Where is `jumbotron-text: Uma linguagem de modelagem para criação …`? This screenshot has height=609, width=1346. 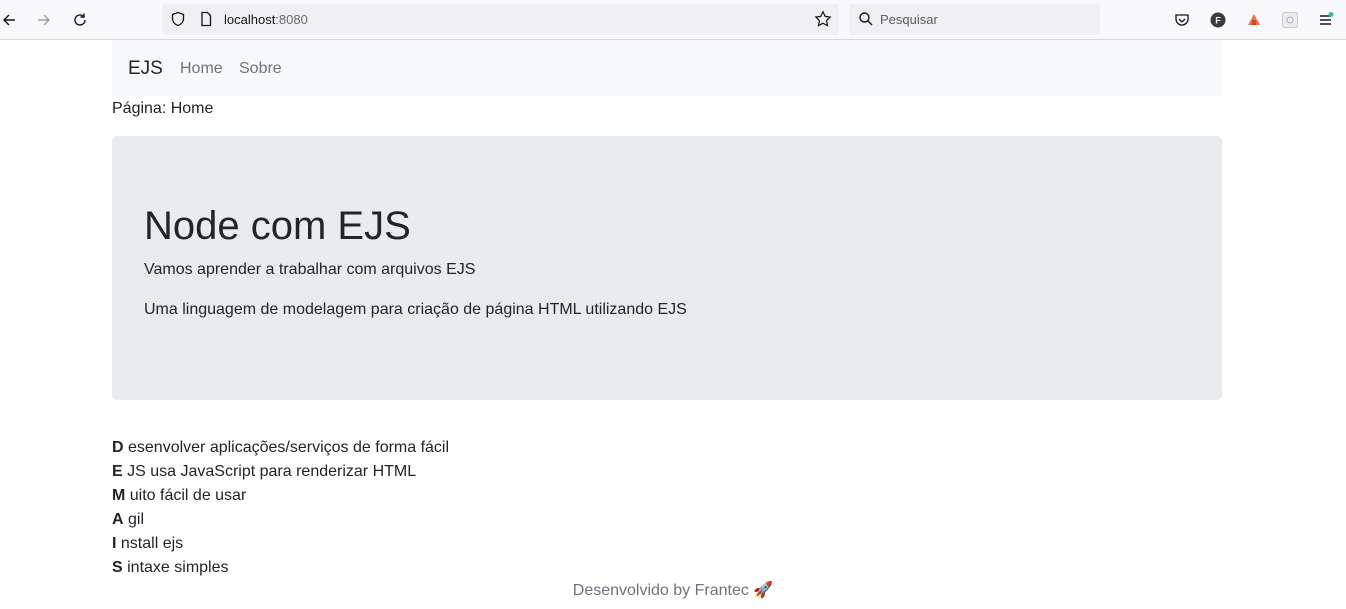 jumbotron-text: Uma linguagem de modelagem para criação … is located at coordinates (415, 309).